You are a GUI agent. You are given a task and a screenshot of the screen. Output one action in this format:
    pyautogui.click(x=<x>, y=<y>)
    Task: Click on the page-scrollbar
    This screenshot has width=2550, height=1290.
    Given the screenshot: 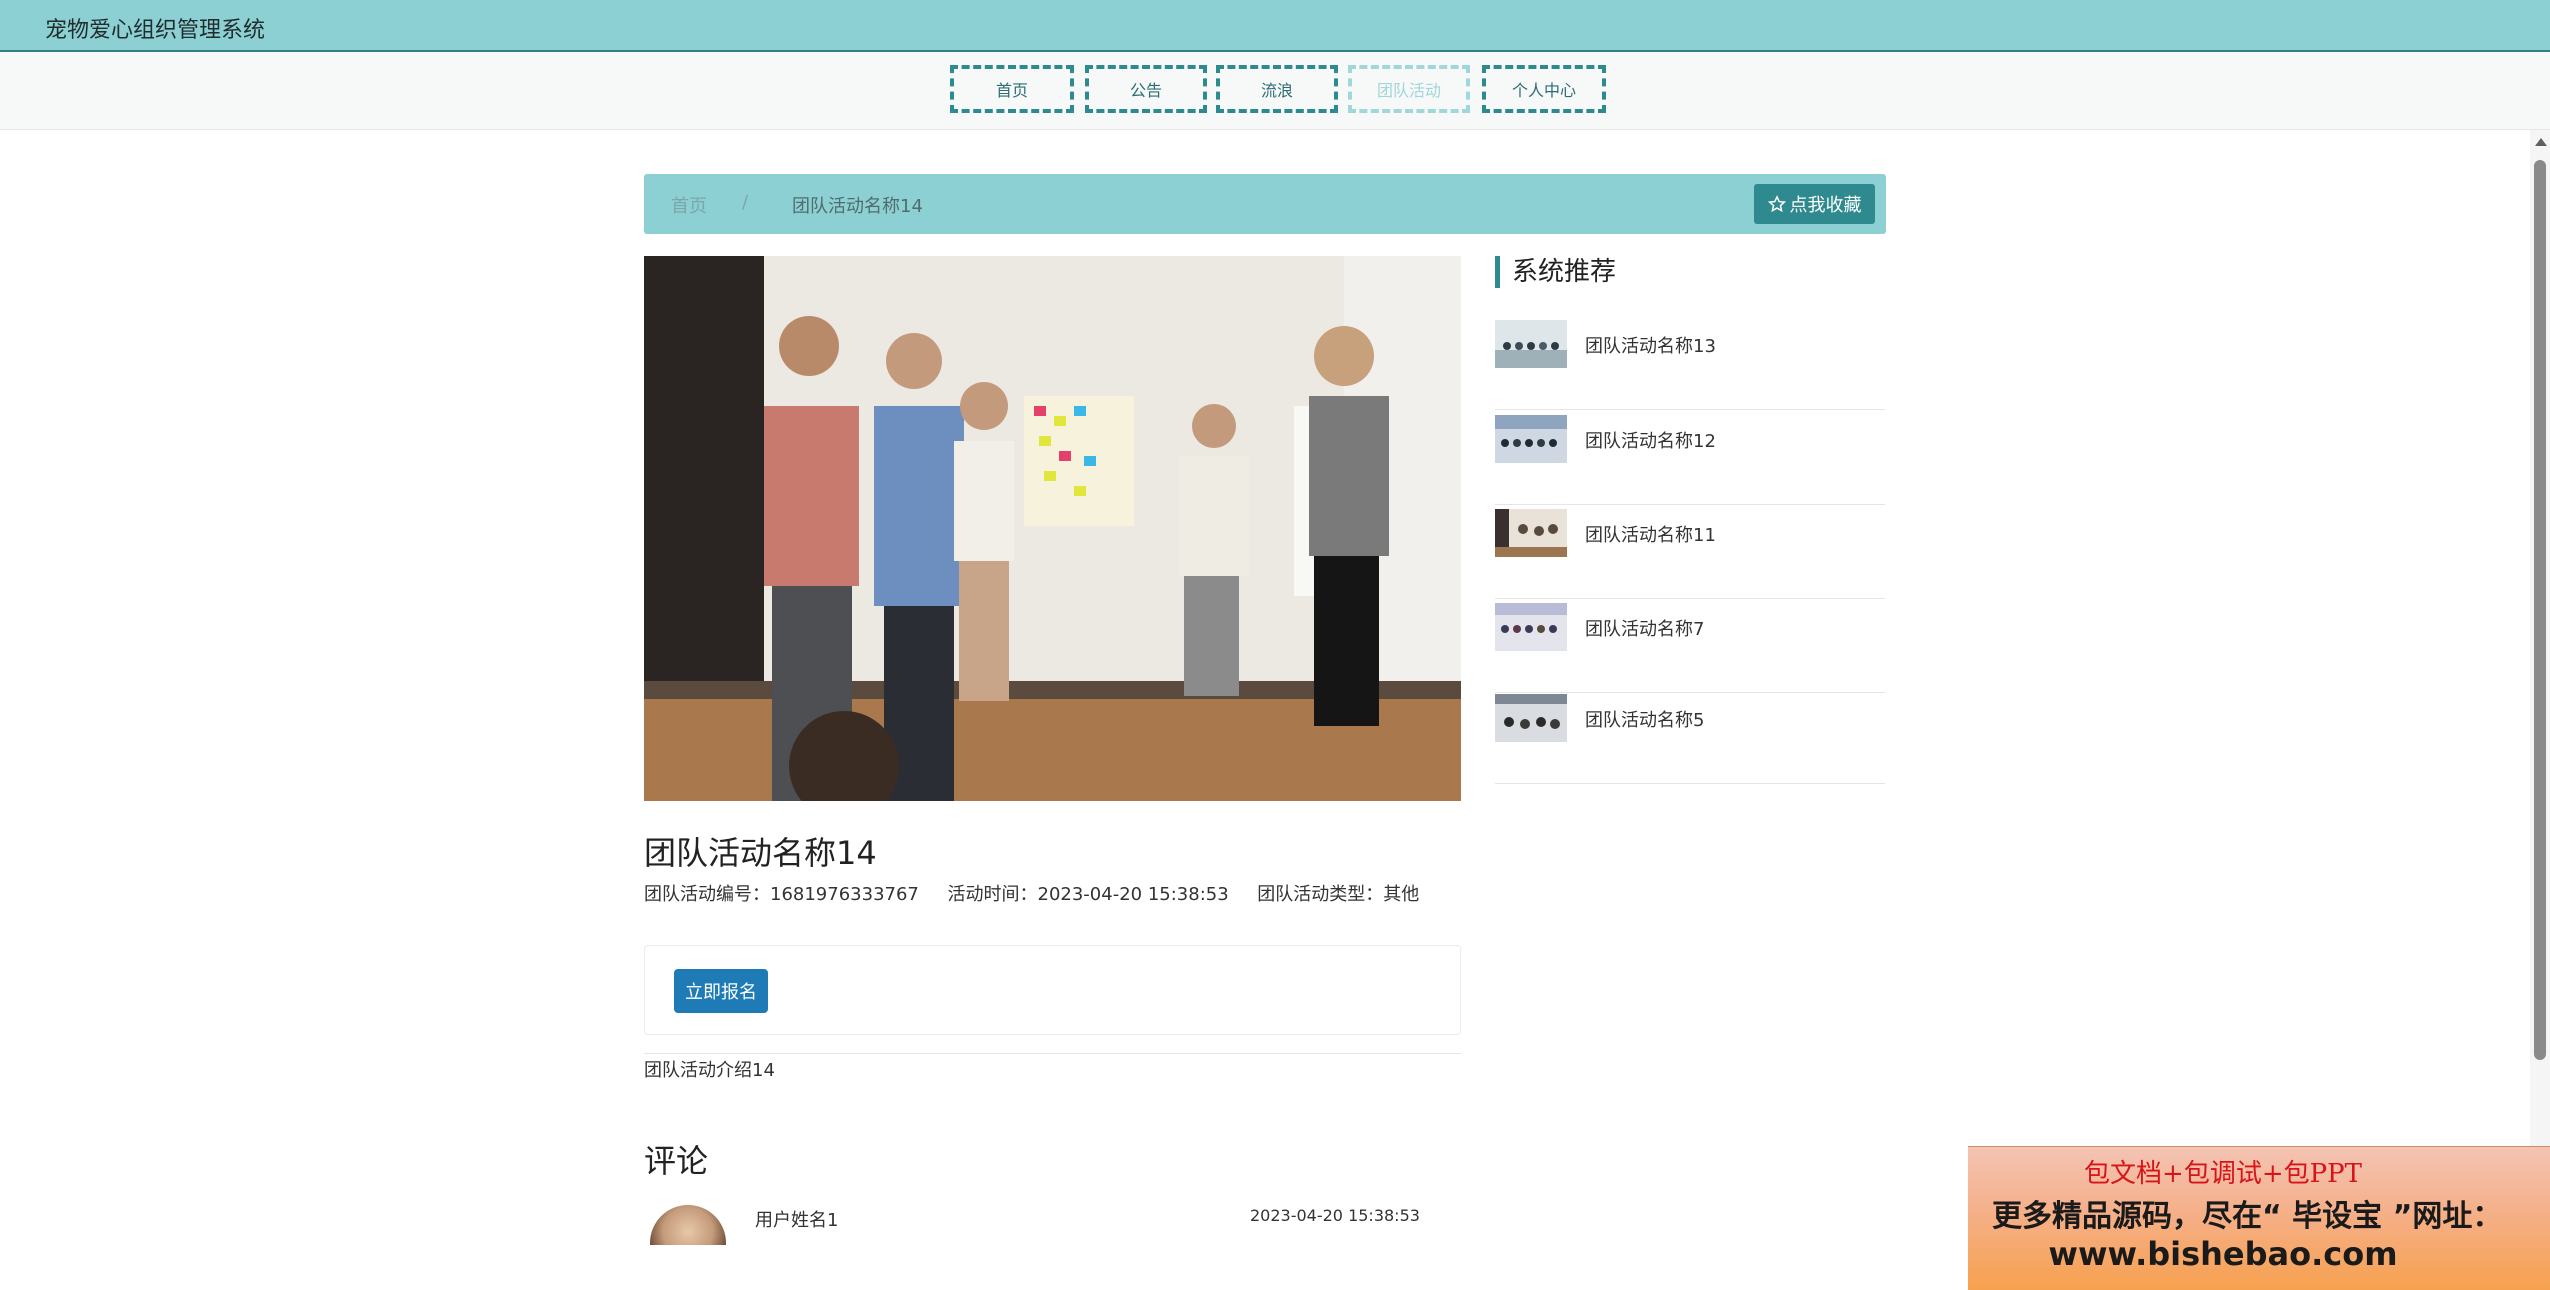 What is the action you would take?
    pyautogui.click(x=2540, y=710)
    